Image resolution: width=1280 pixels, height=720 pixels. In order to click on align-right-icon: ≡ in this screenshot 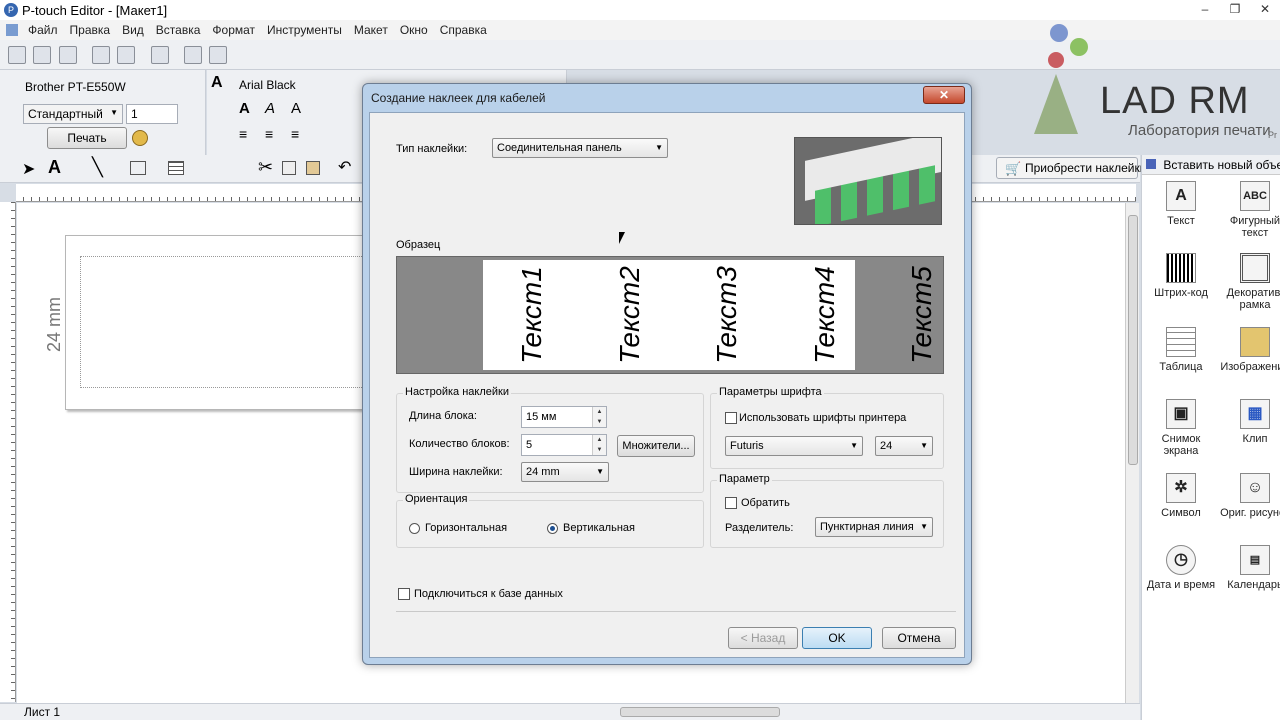, I will do `click(295, 134)`.